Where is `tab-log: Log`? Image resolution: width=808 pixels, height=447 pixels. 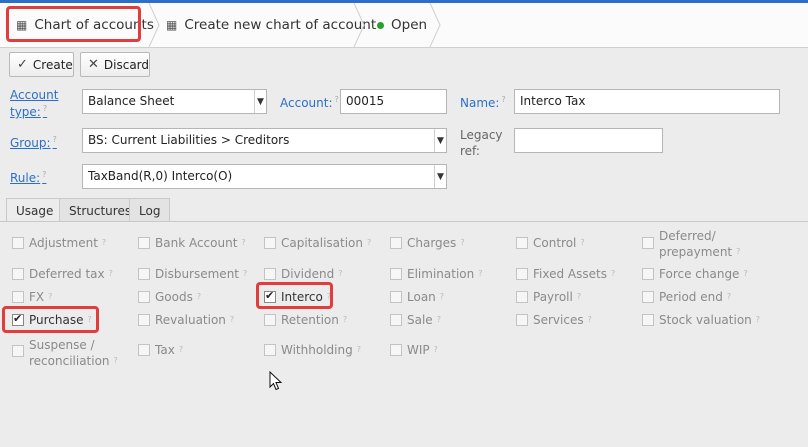 tab-log: Log is located at coordinates (150, 210).